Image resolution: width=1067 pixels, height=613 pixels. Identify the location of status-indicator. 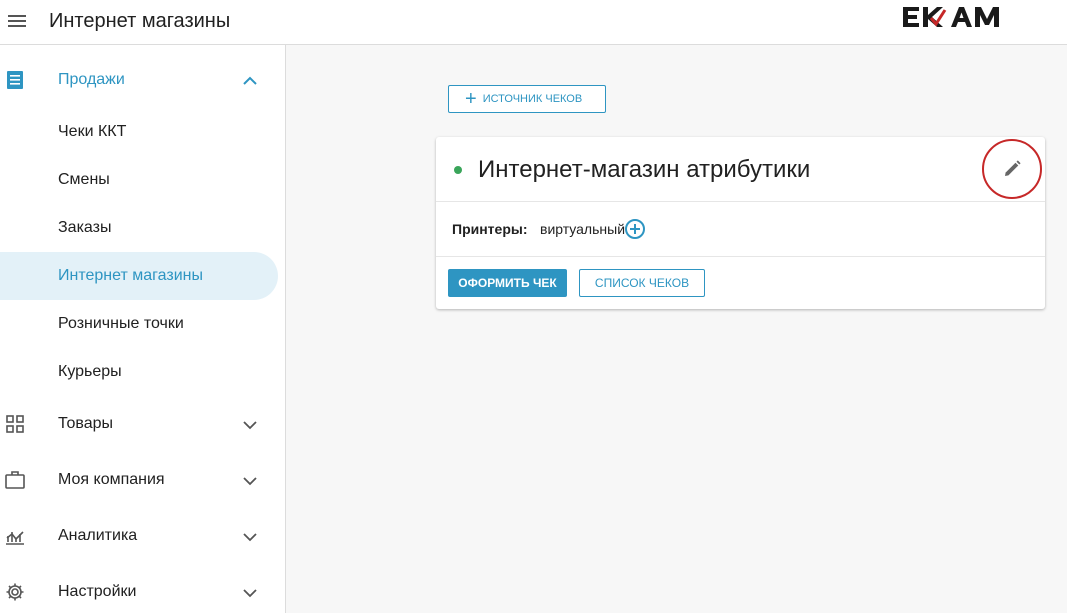
(458, 170).